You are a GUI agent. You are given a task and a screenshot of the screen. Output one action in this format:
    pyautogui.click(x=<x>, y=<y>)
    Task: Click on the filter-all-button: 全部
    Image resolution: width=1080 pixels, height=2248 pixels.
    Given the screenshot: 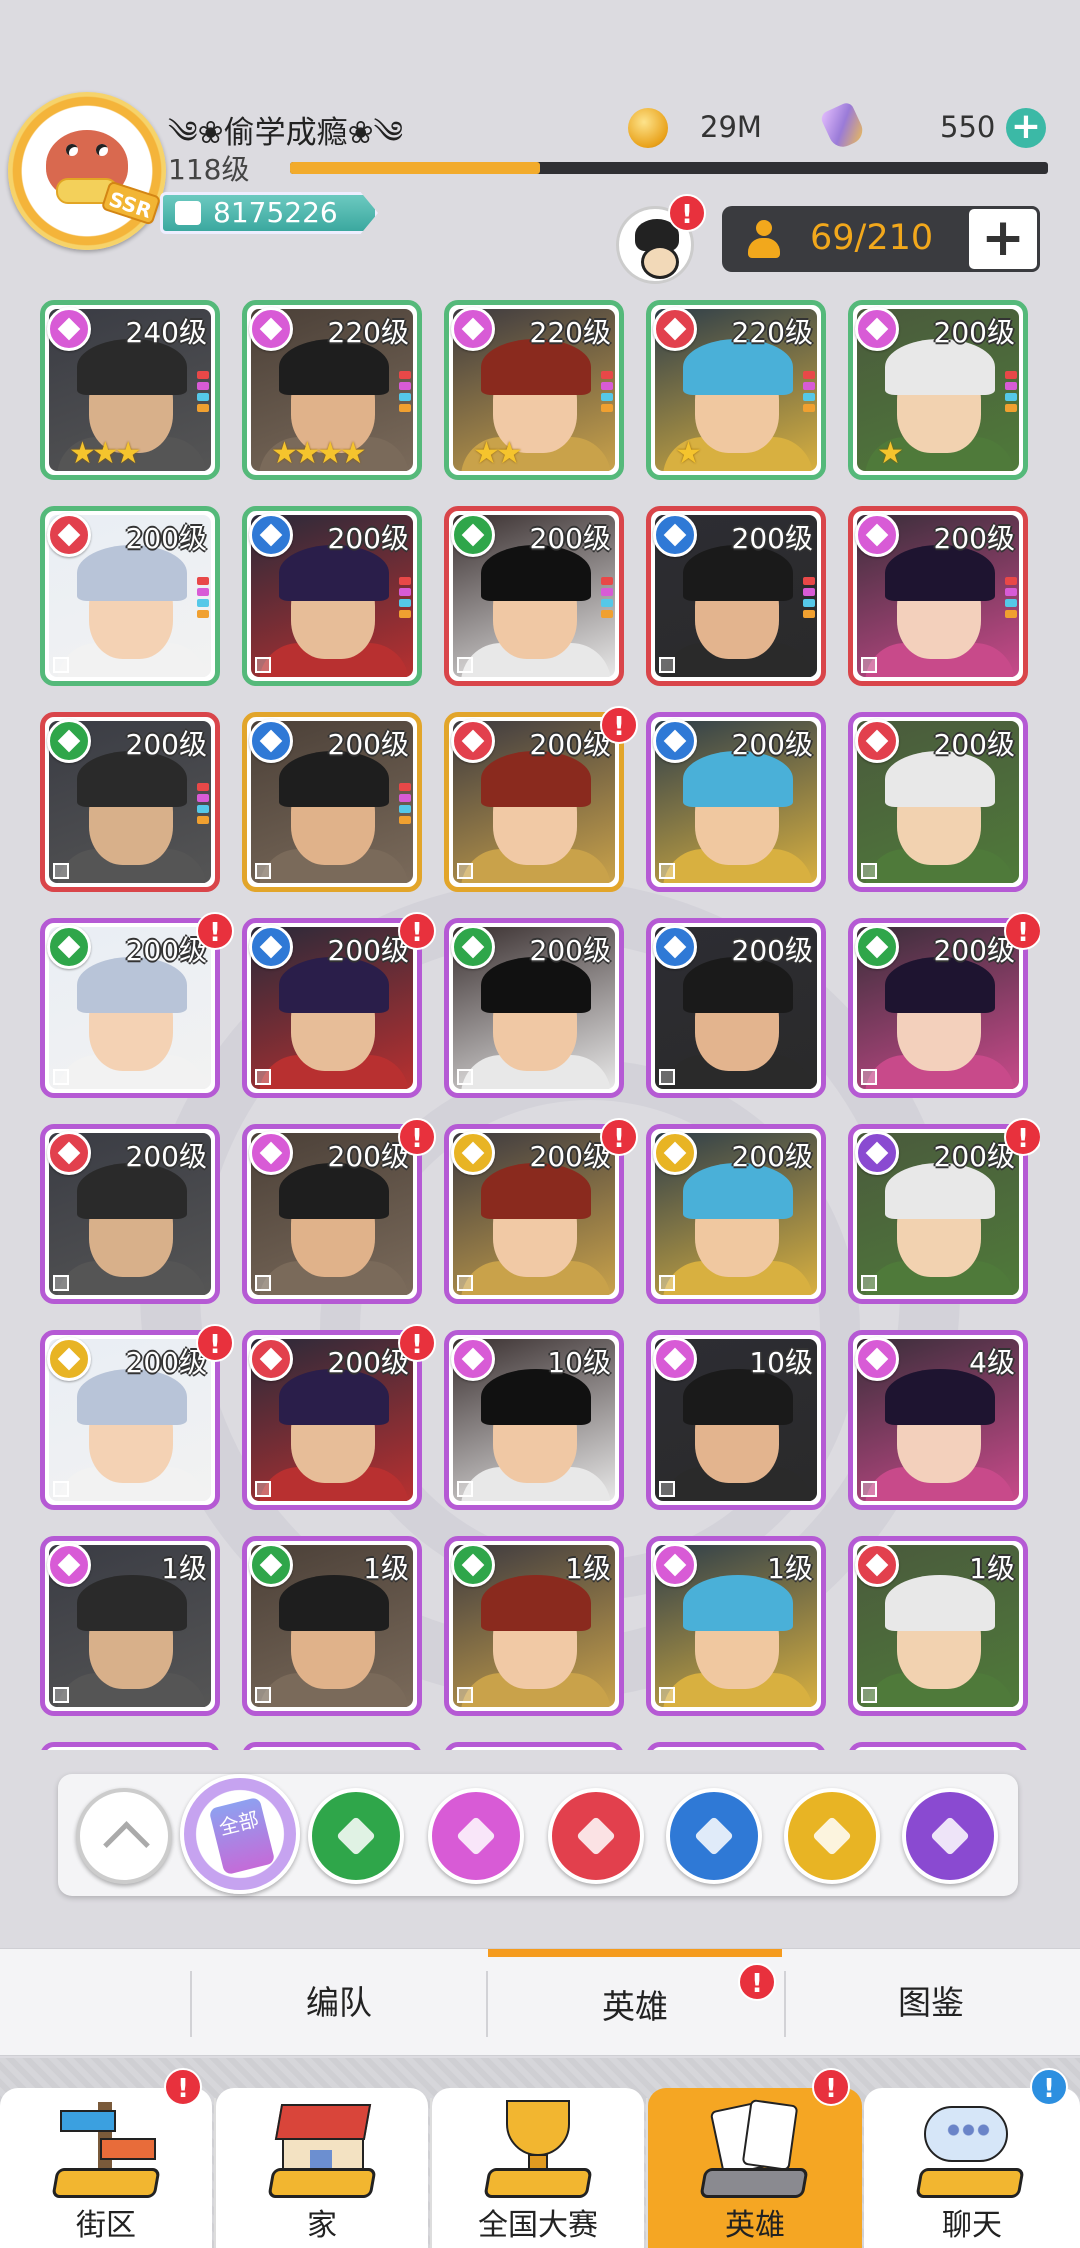 What is the action you would take?
    pyautogui.click(x=240, y=1834)
    